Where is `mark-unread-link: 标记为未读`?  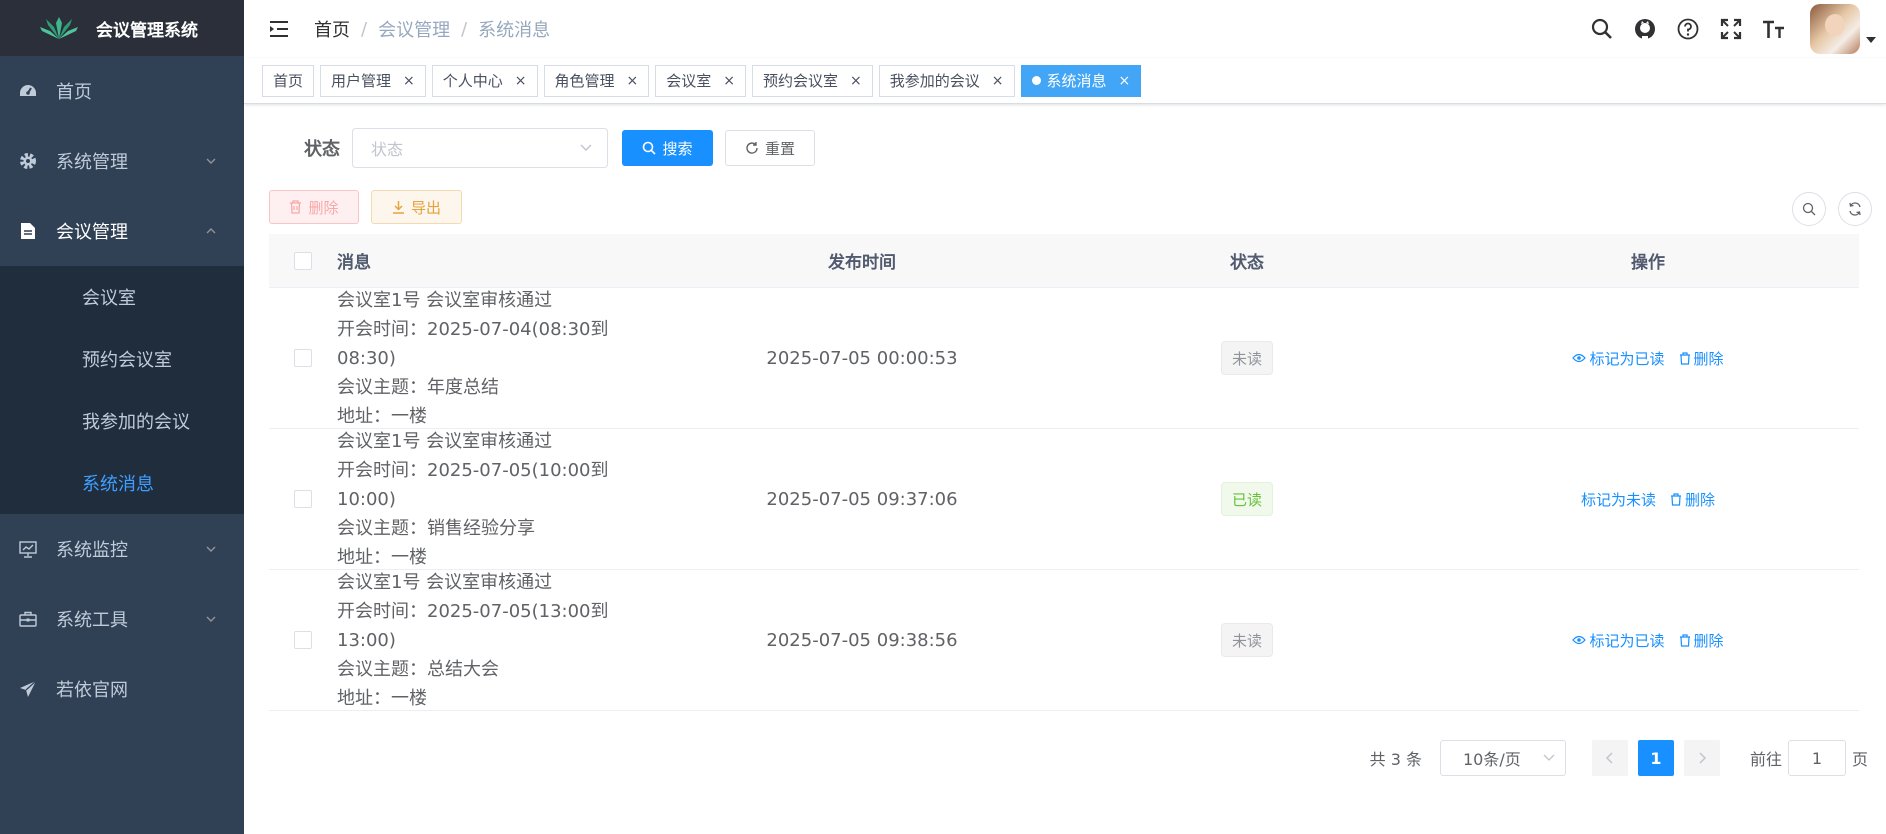 mark-unread-link: 标记为未读 is located at coordinates (1618, 499).